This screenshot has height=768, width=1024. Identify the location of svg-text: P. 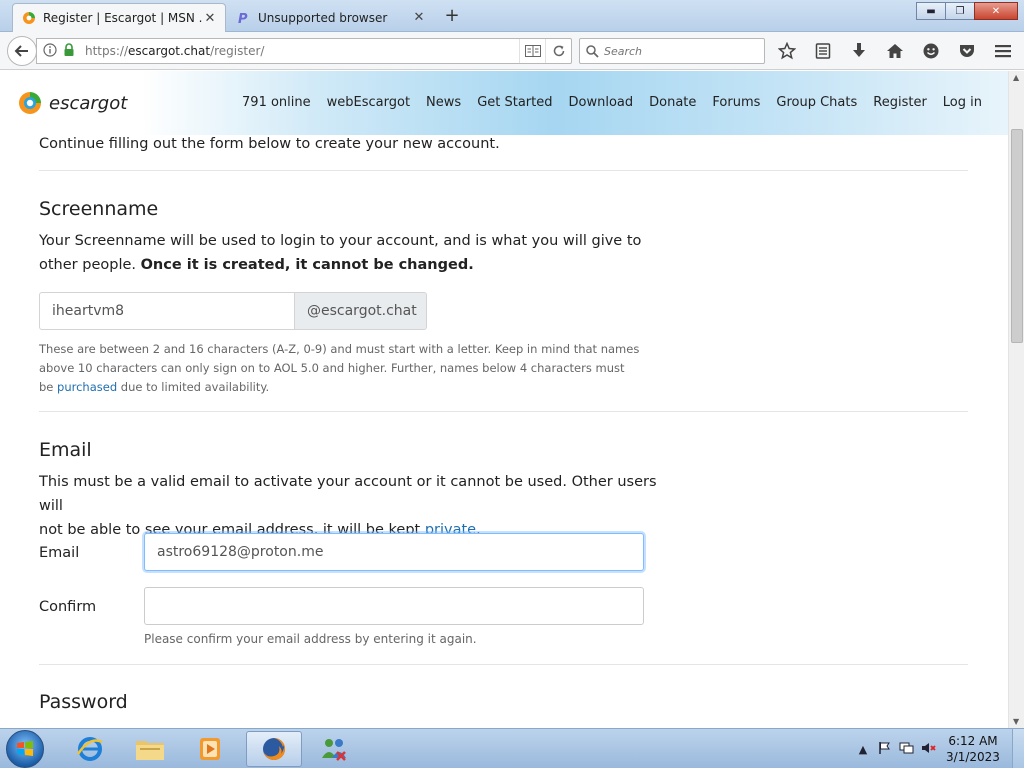
(243, 18).